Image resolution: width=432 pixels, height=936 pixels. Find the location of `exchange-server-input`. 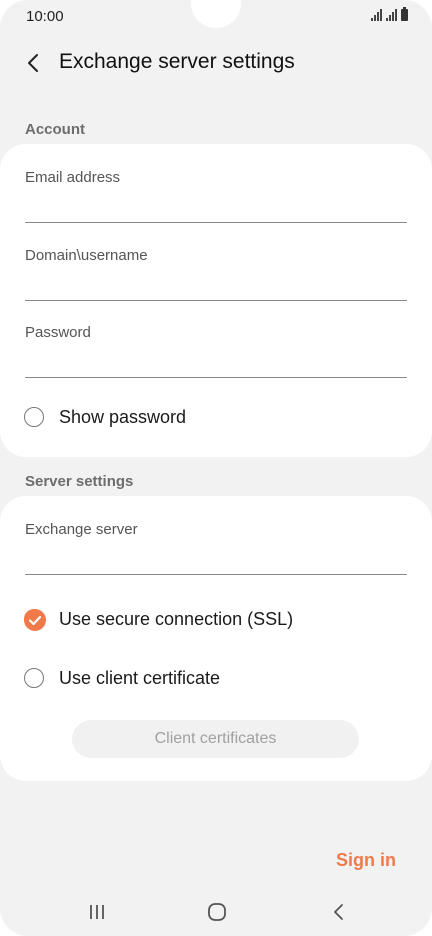

exchange-server-input is located at coordinates (216, 558).